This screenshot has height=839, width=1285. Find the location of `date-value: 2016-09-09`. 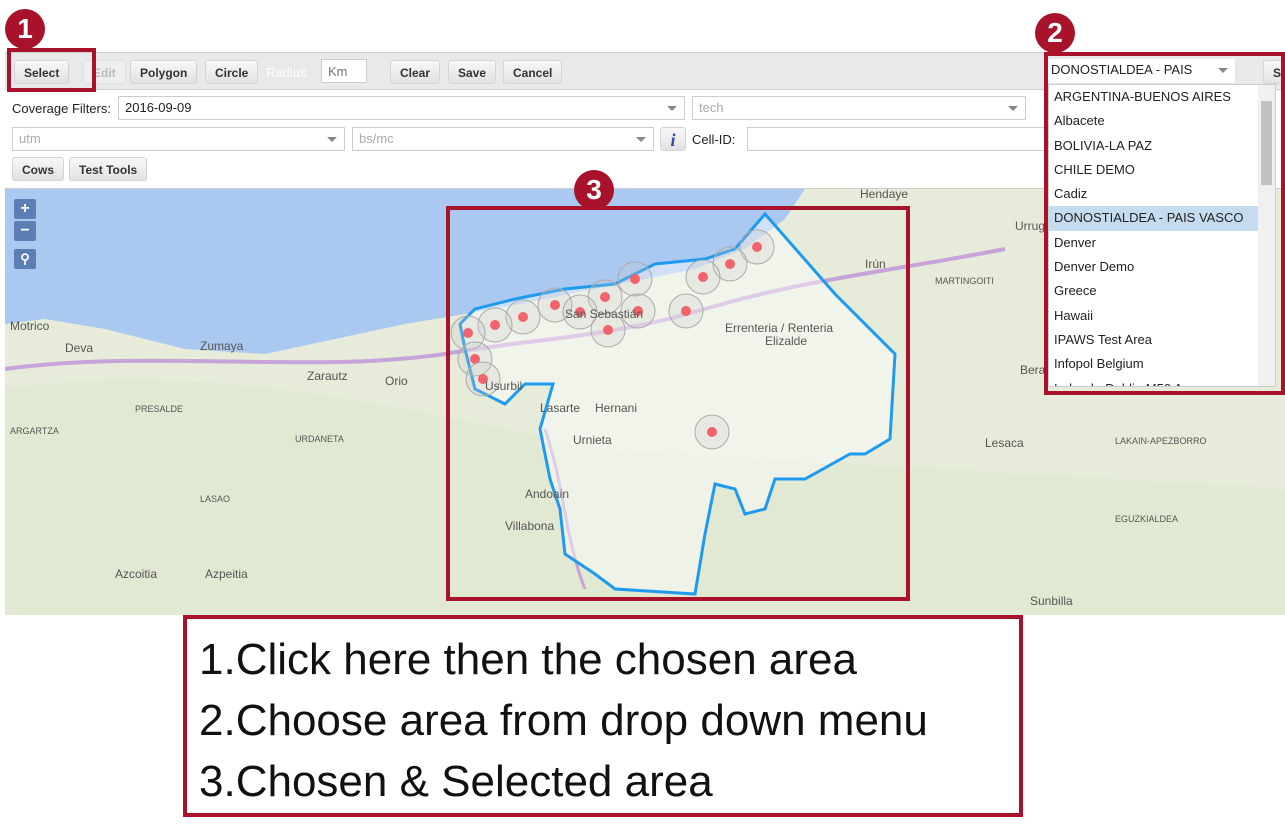

date-value: 2016-09-09 is located at coordinates (158, 107).